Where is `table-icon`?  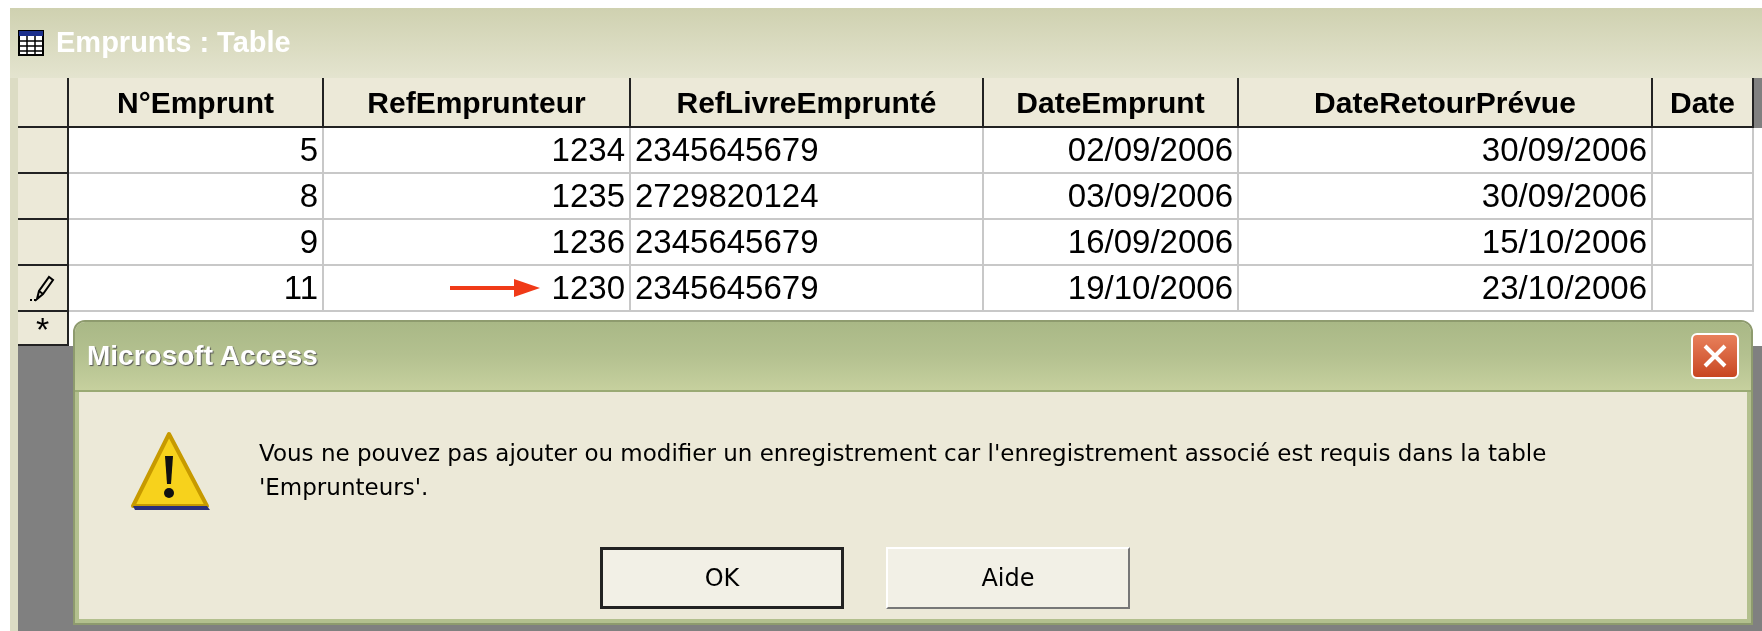
table-icon is located at coordinates (31, 43).